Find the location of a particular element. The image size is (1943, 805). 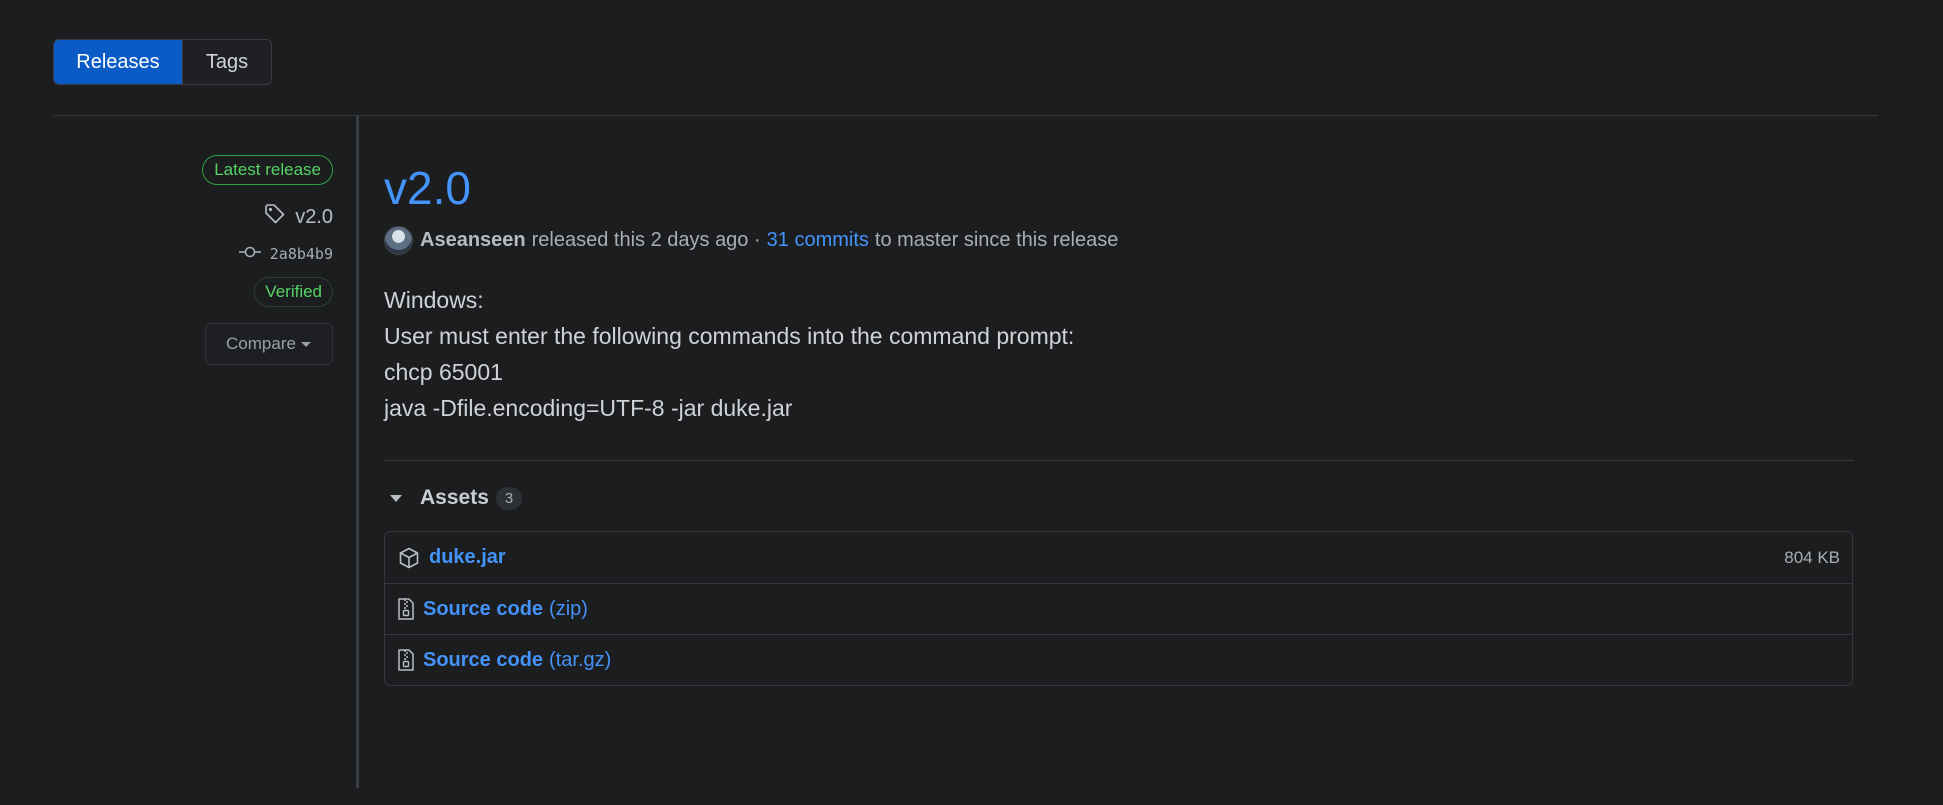

timeline-divider is located at coordinates (357, 452).